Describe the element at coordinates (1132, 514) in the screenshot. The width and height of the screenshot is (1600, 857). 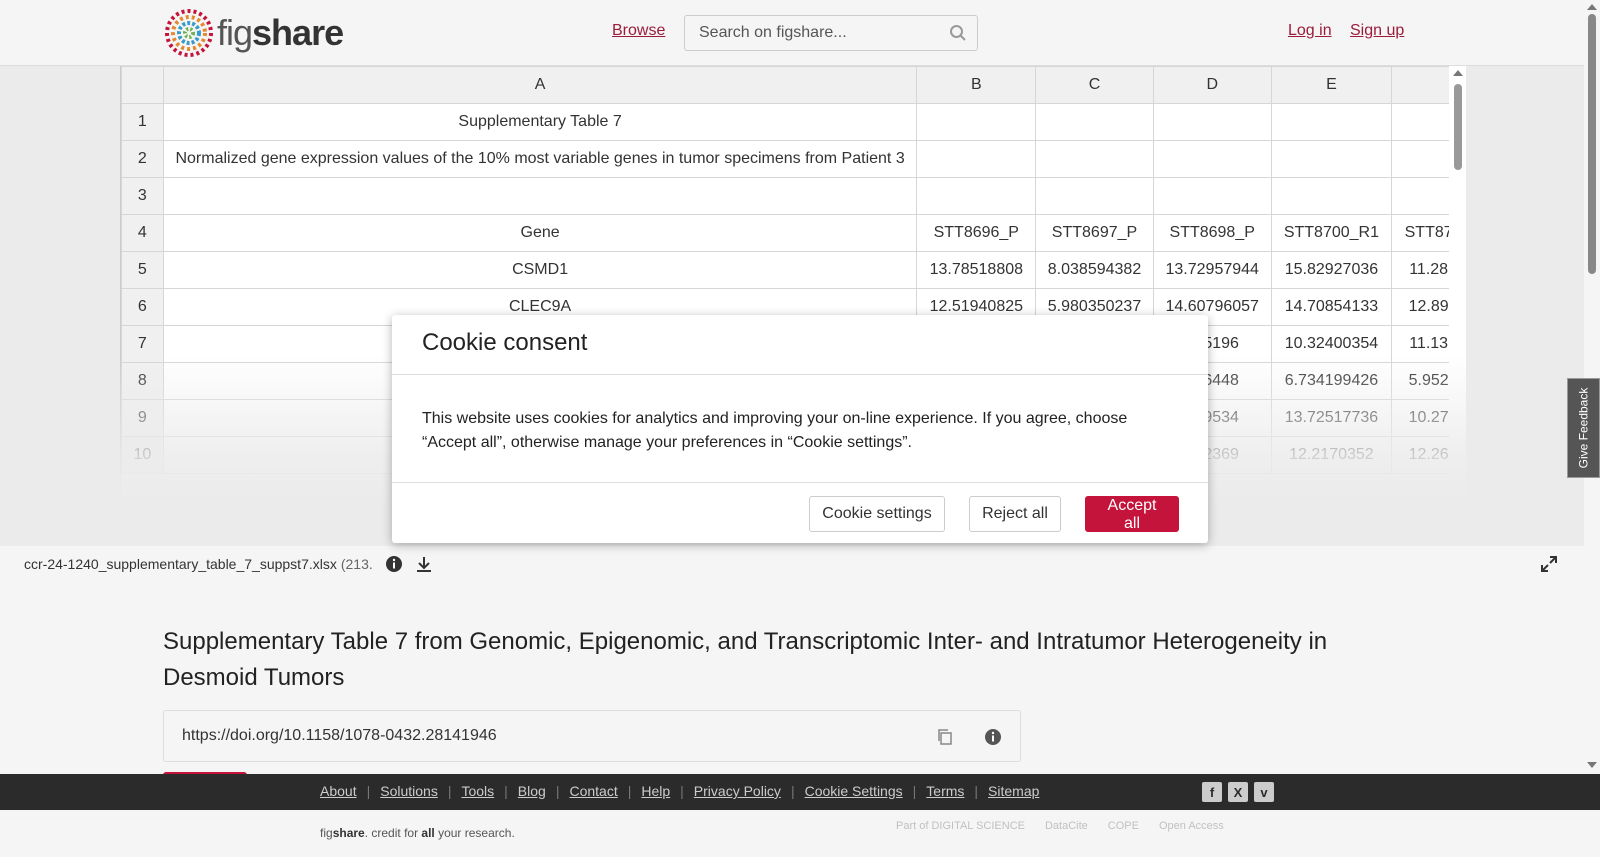
I see `accept-all-button: Accept all` at that location.